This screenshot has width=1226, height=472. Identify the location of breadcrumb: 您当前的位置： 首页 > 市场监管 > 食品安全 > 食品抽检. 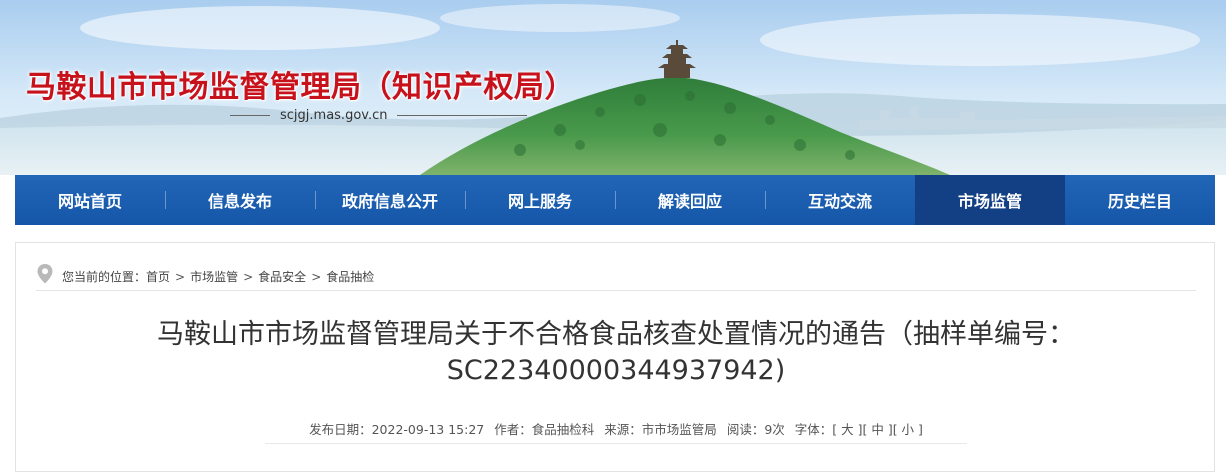
(616, 277).